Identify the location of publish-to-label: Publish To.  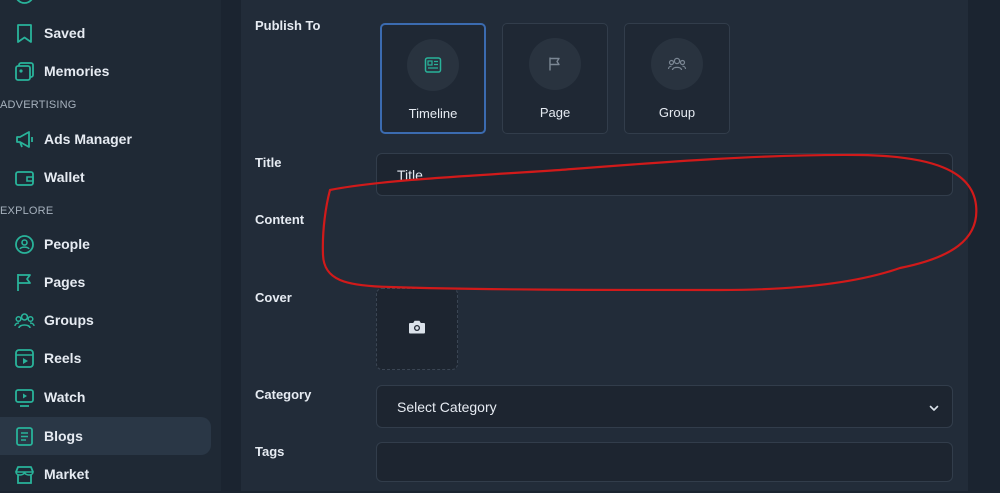
(288, 25).